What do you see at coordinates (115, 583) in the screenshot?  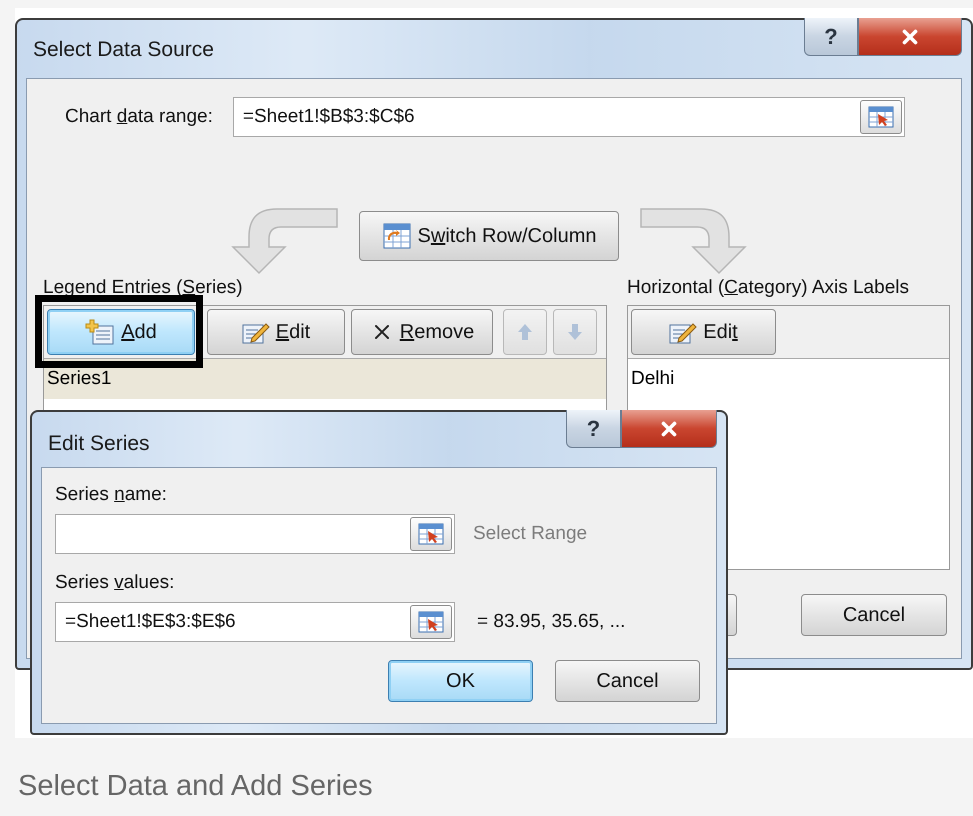 I see `series-values-label: Series values:` at bounding box center [115, 583].